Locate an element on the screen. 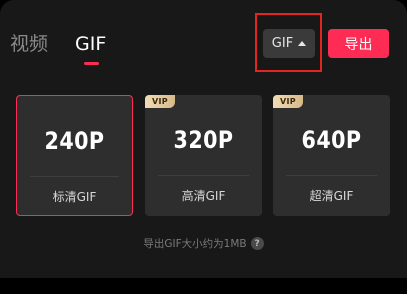 The height and width of the screenshot is (294, 407). format-dropdown: GIF is located at coordinates (289, 43).